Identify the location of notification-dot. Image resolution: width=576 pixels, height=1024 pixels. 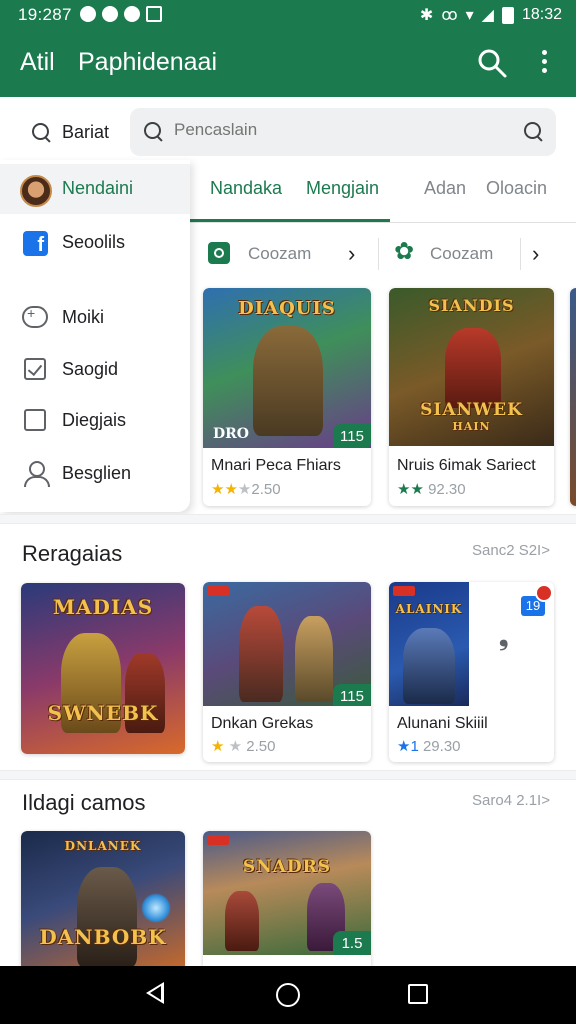
(544, 593).